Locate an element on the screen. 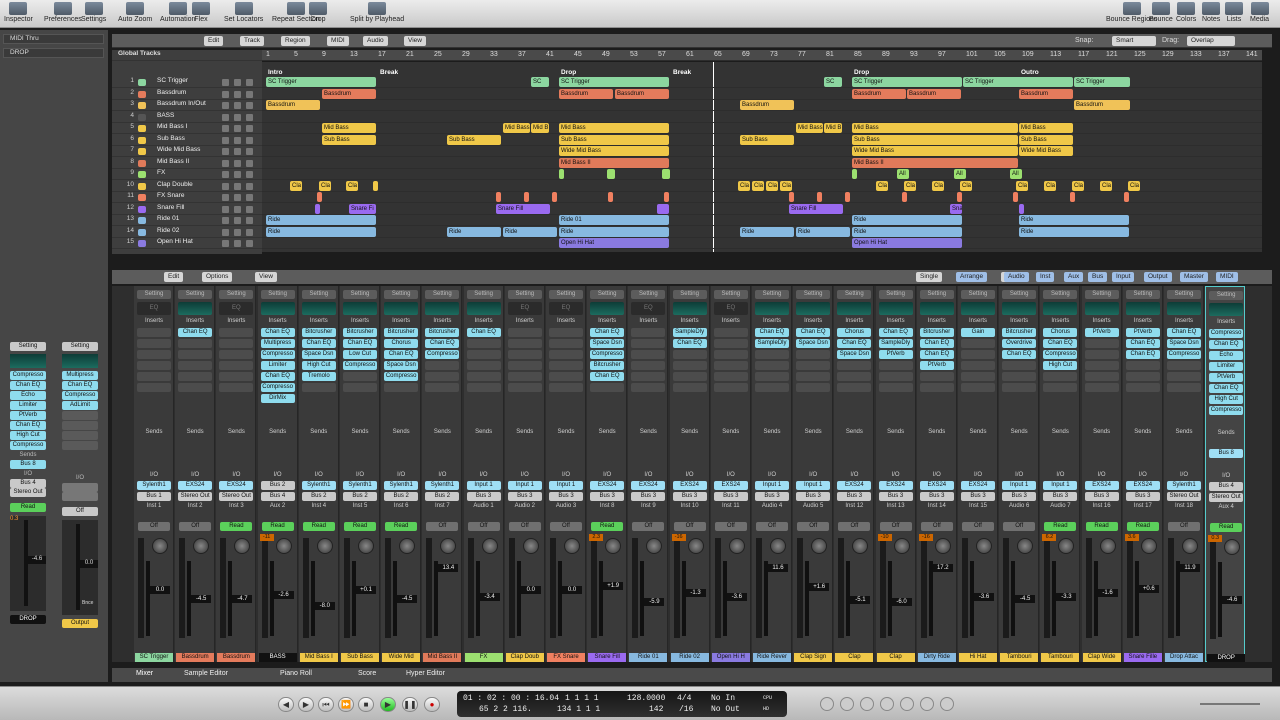  output-slot: Bus 1 is located at coordinates (154, 496).